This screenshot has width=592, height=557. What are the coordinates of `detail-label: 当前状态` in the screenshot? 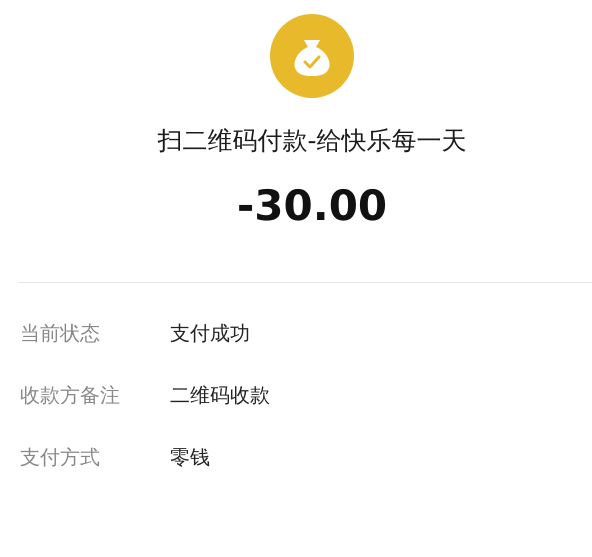 It's located at (60, 333).